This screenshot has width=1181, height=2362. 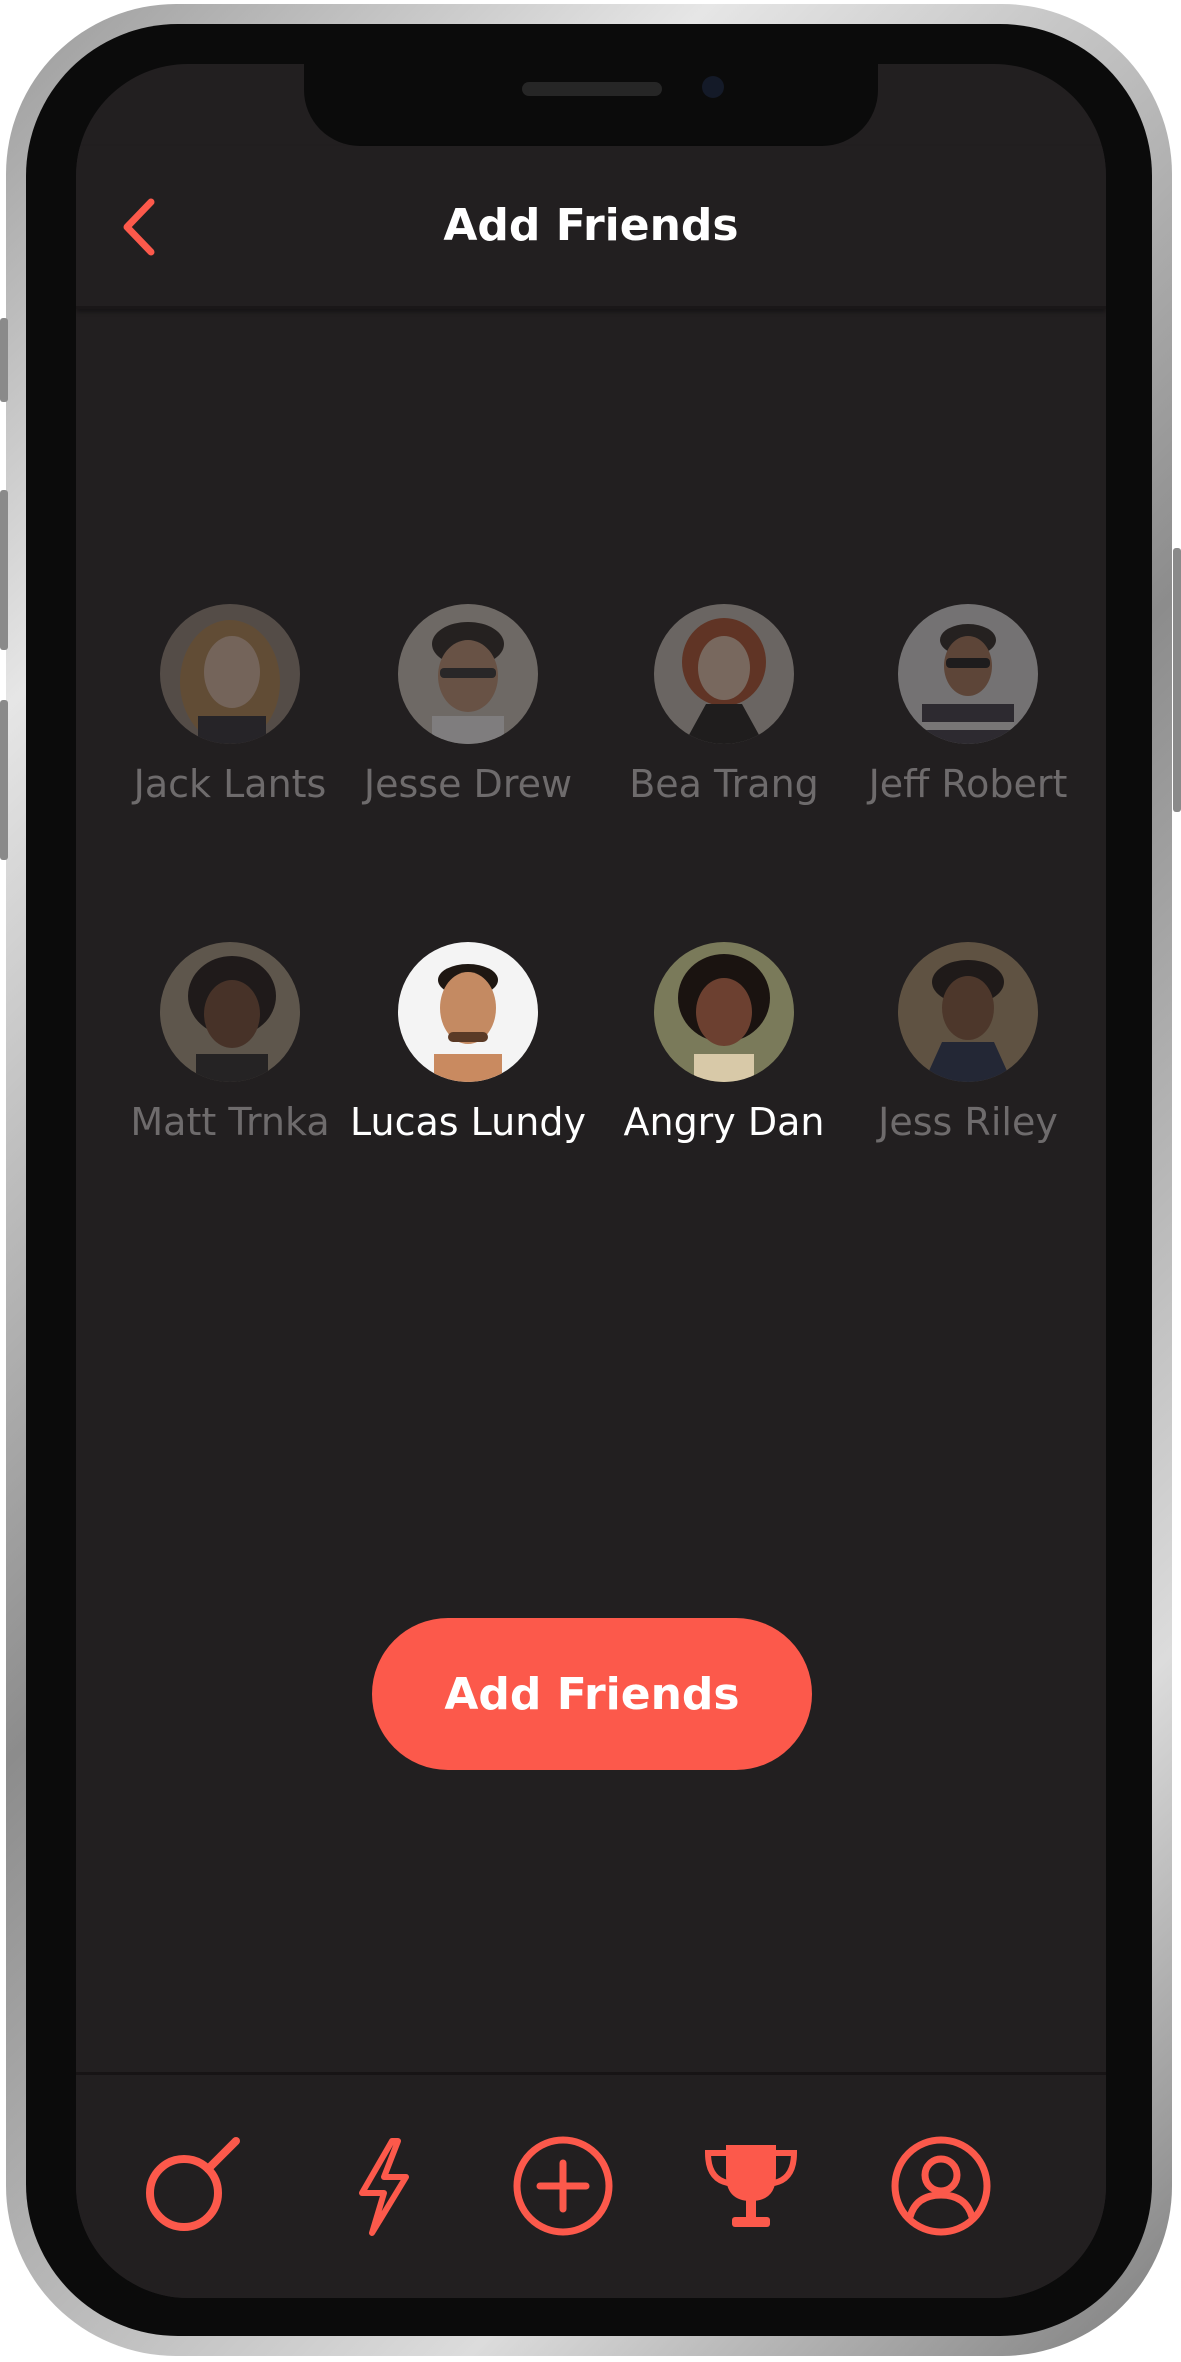 I want to click on friend-item-jack-lants: Jack Lants, so click(x=230, y=705).